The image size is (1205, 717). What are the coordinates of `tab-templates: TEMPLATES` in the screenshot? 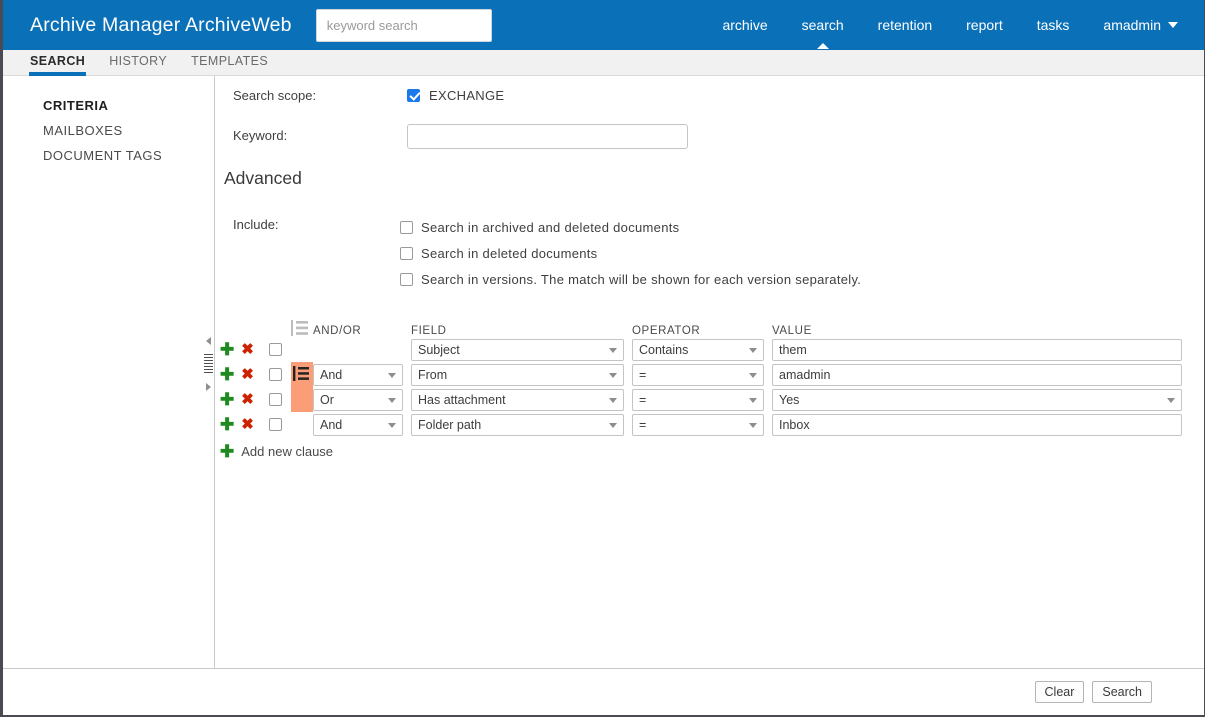 It's located at (229, 63).